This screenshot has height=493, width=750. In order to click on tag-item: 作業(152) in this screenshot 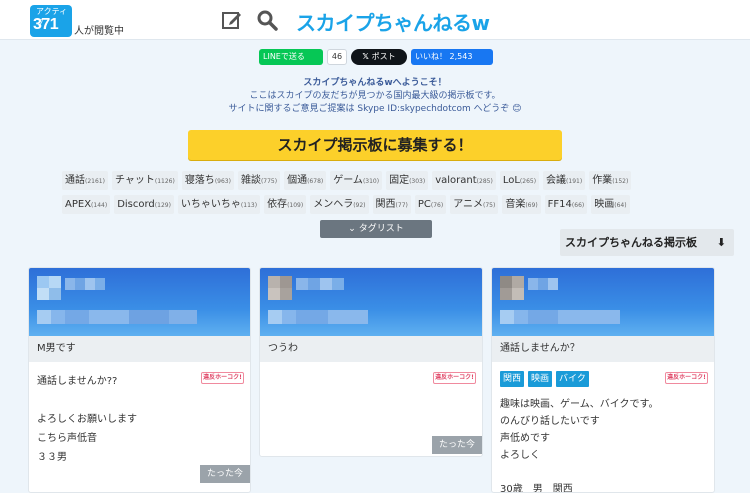, I will do `click(610, 180)`.